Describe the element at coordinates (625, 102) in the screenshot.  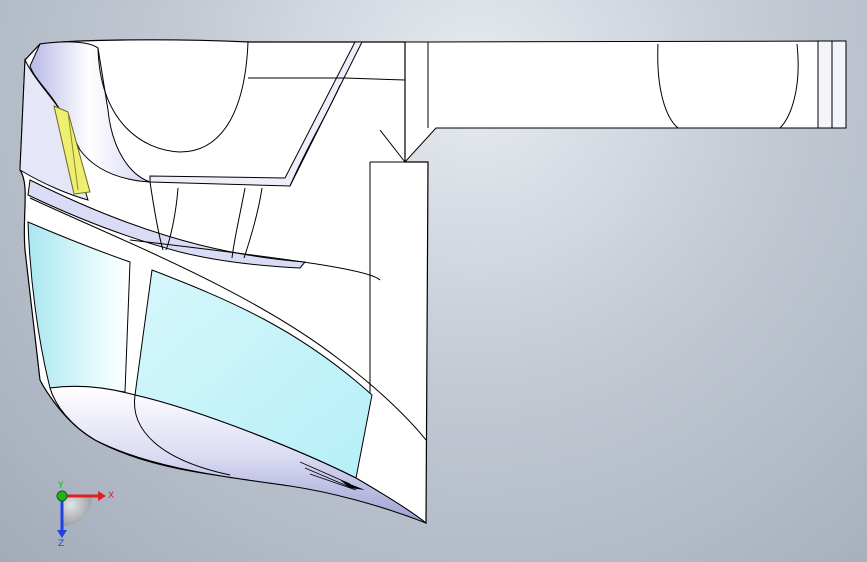
I see `top-arm-face` at that location.